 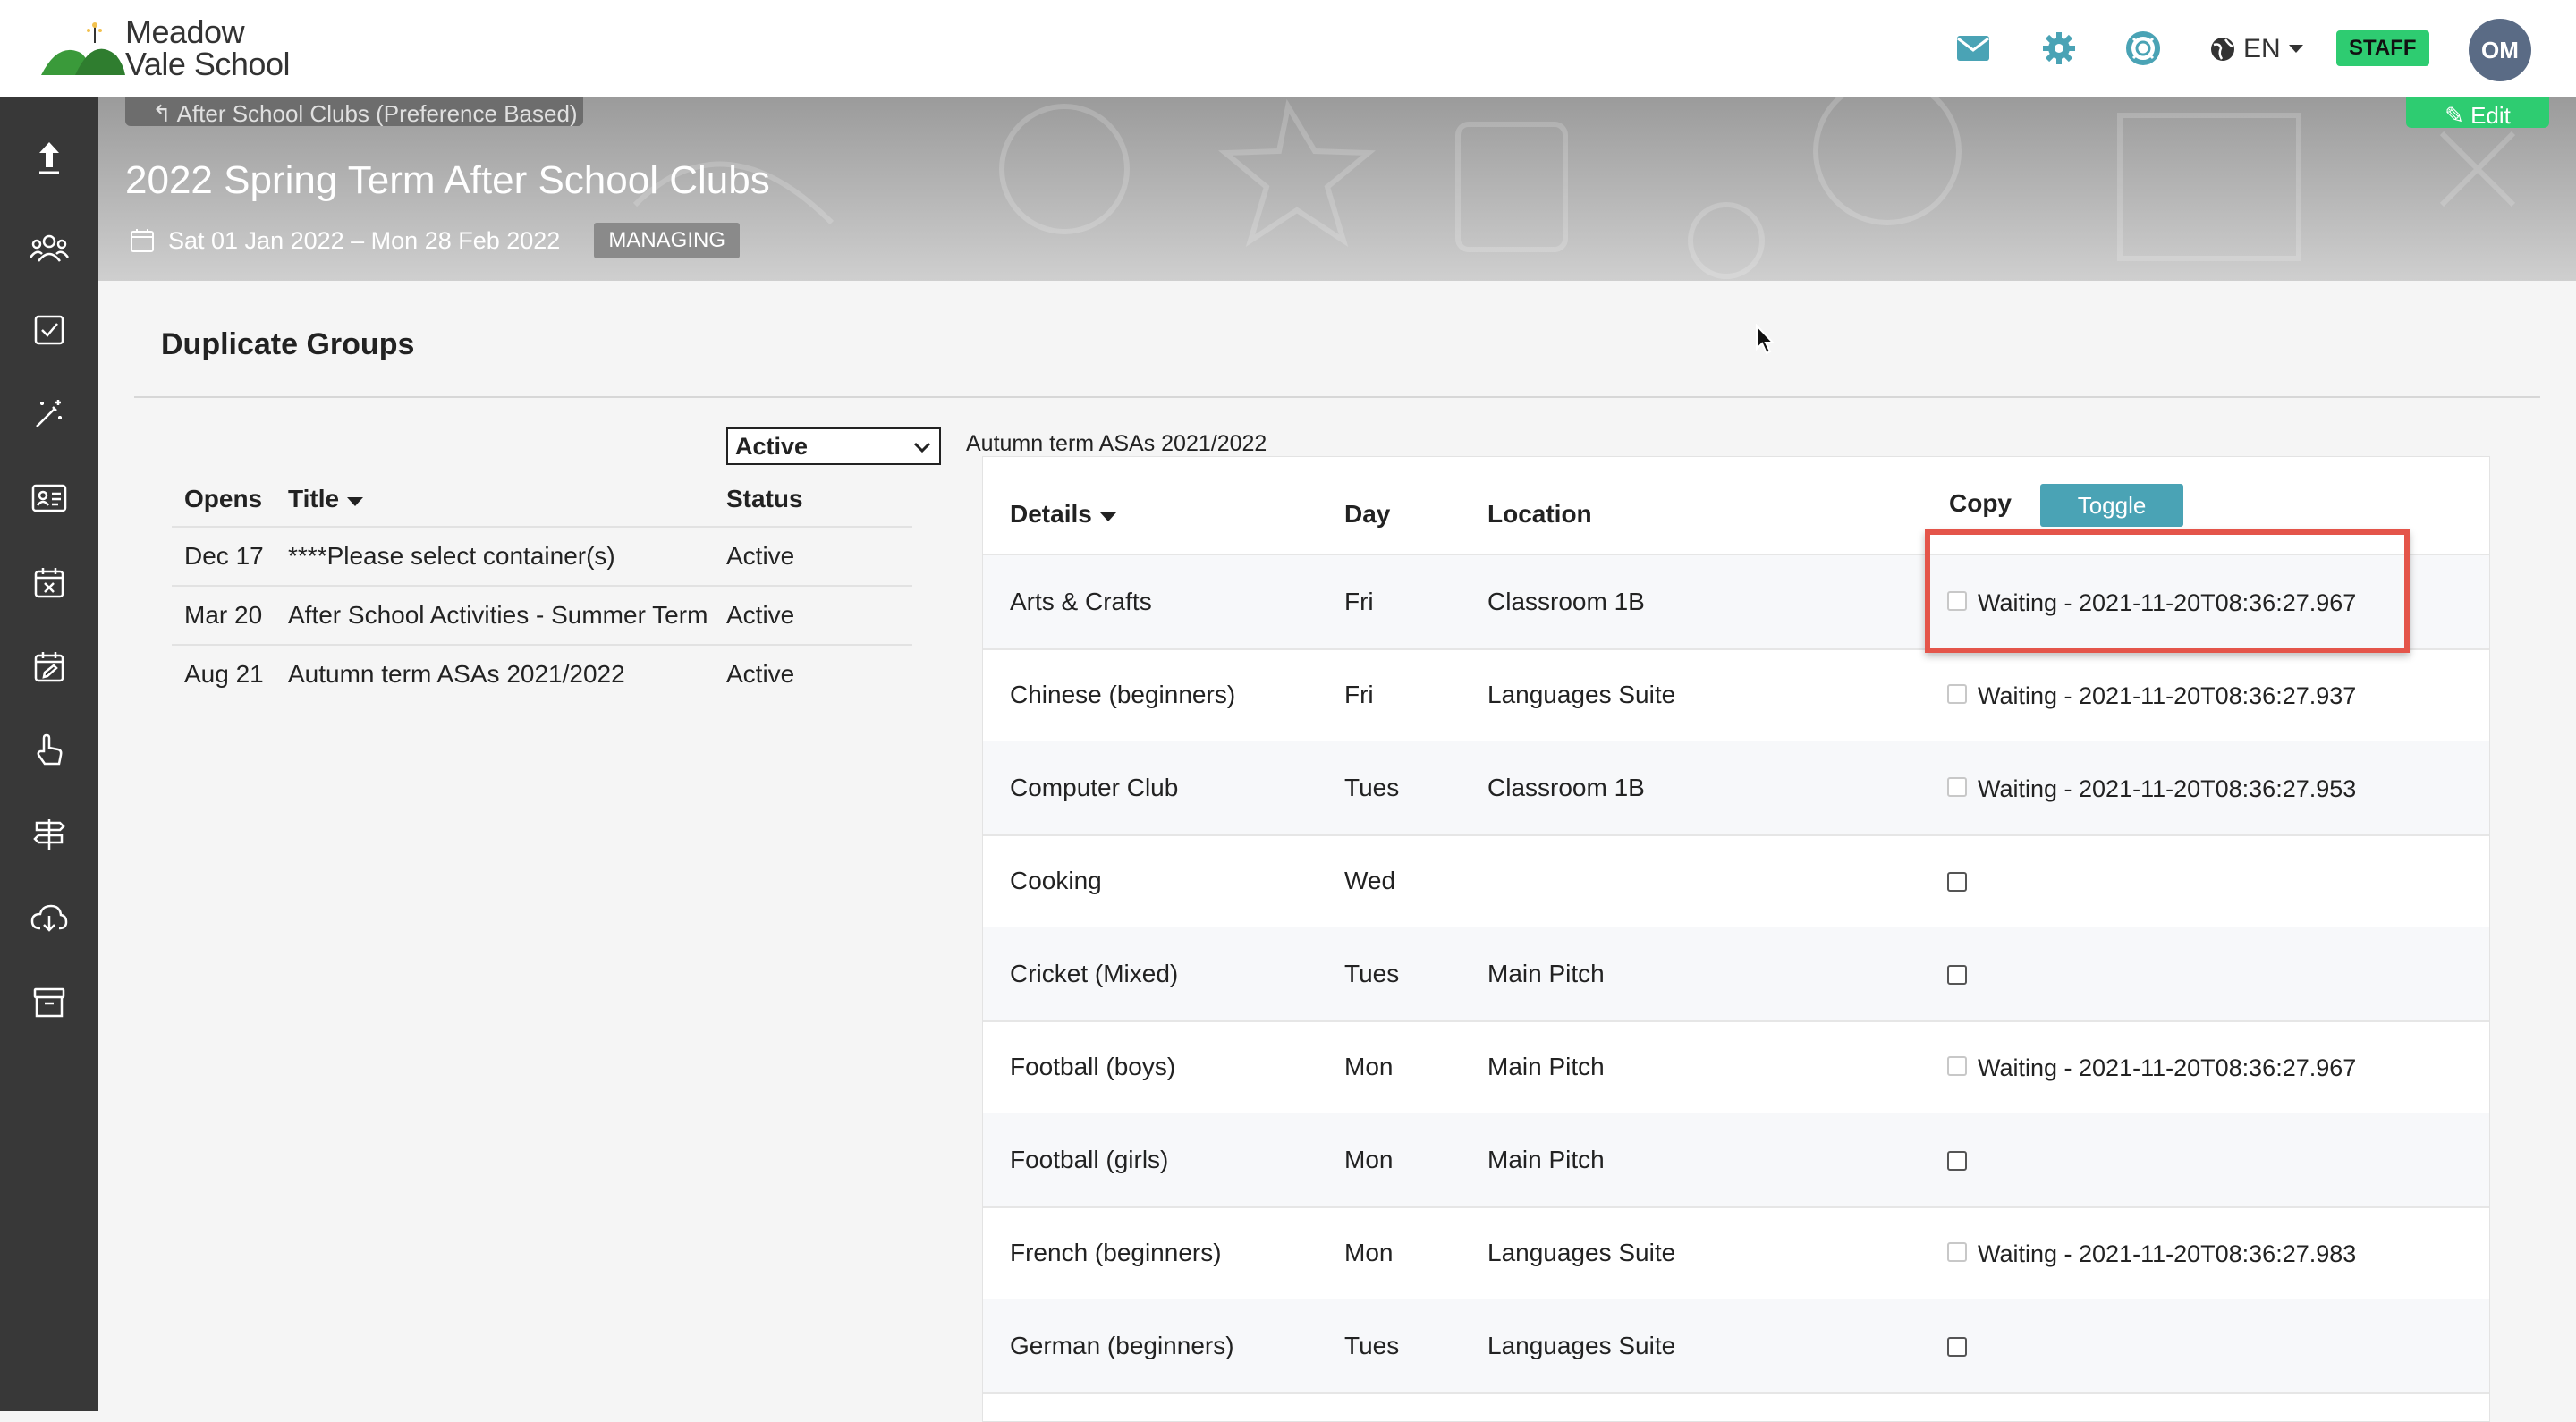 I want to click on club-details: Cooking, so click(x=1056, y=880).